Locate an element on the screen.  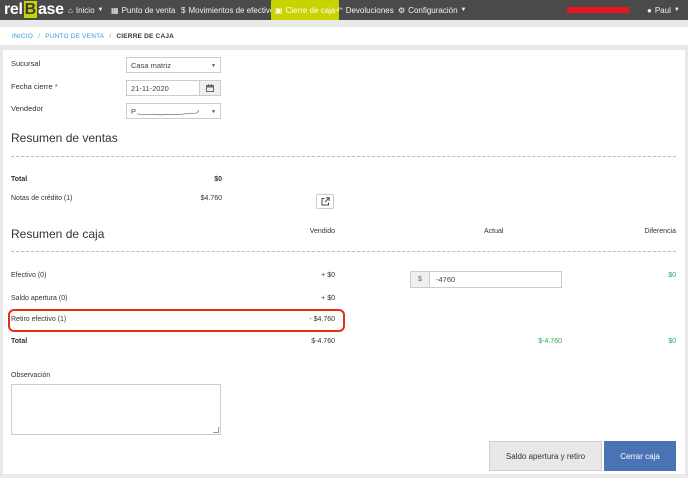
notas-credito-value: $4.760 is located at coordinates (211, 198).